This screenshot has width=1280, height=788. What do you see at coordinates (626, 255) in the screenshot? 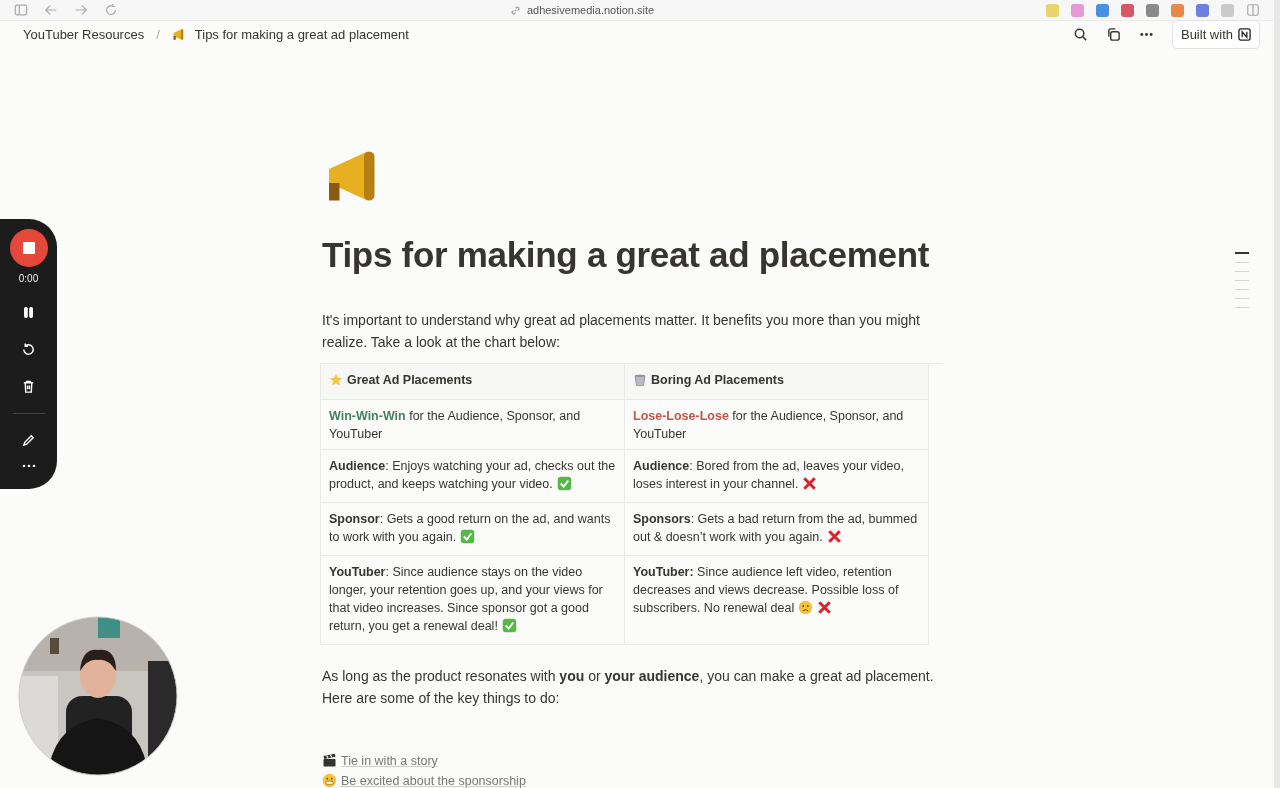
I see `page-title: Tips for making a great ad placement` at bounding box center [626, 255].